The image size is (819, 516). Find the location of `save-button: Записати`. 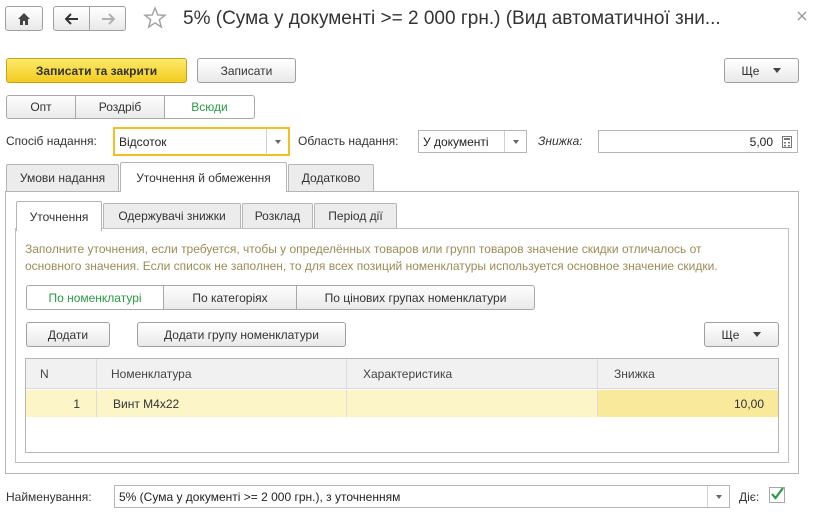

save-button: Записати is located at coordinates (246, 70).